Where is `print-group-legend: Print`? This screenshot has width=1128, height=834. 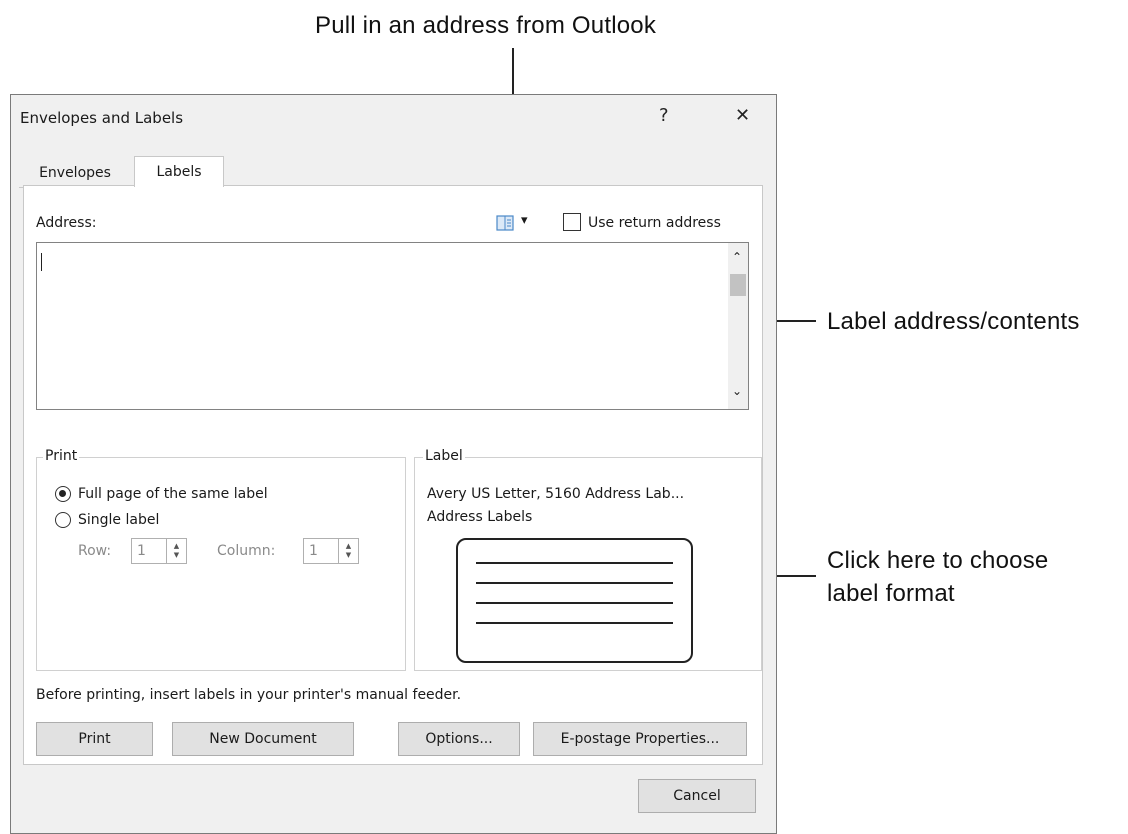 print-group-legend: Print is located at coordinates (61, 456).